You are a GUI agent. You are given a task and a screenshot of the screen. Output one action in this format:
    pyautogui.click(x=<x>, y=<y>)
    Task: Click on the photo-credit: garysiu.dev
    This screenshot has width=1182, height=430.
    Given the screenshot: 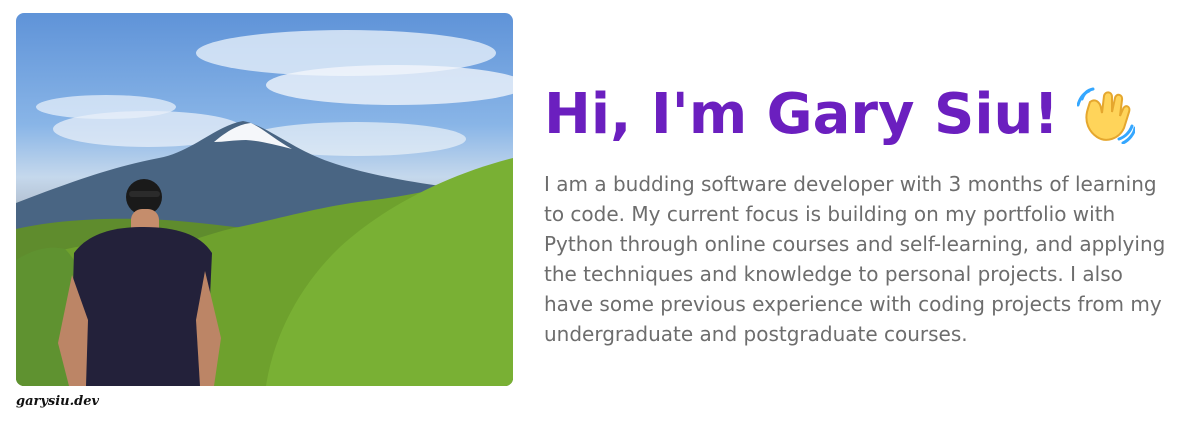 What is the action you would take?
    pyautogui.click(x=58, y=401)
    